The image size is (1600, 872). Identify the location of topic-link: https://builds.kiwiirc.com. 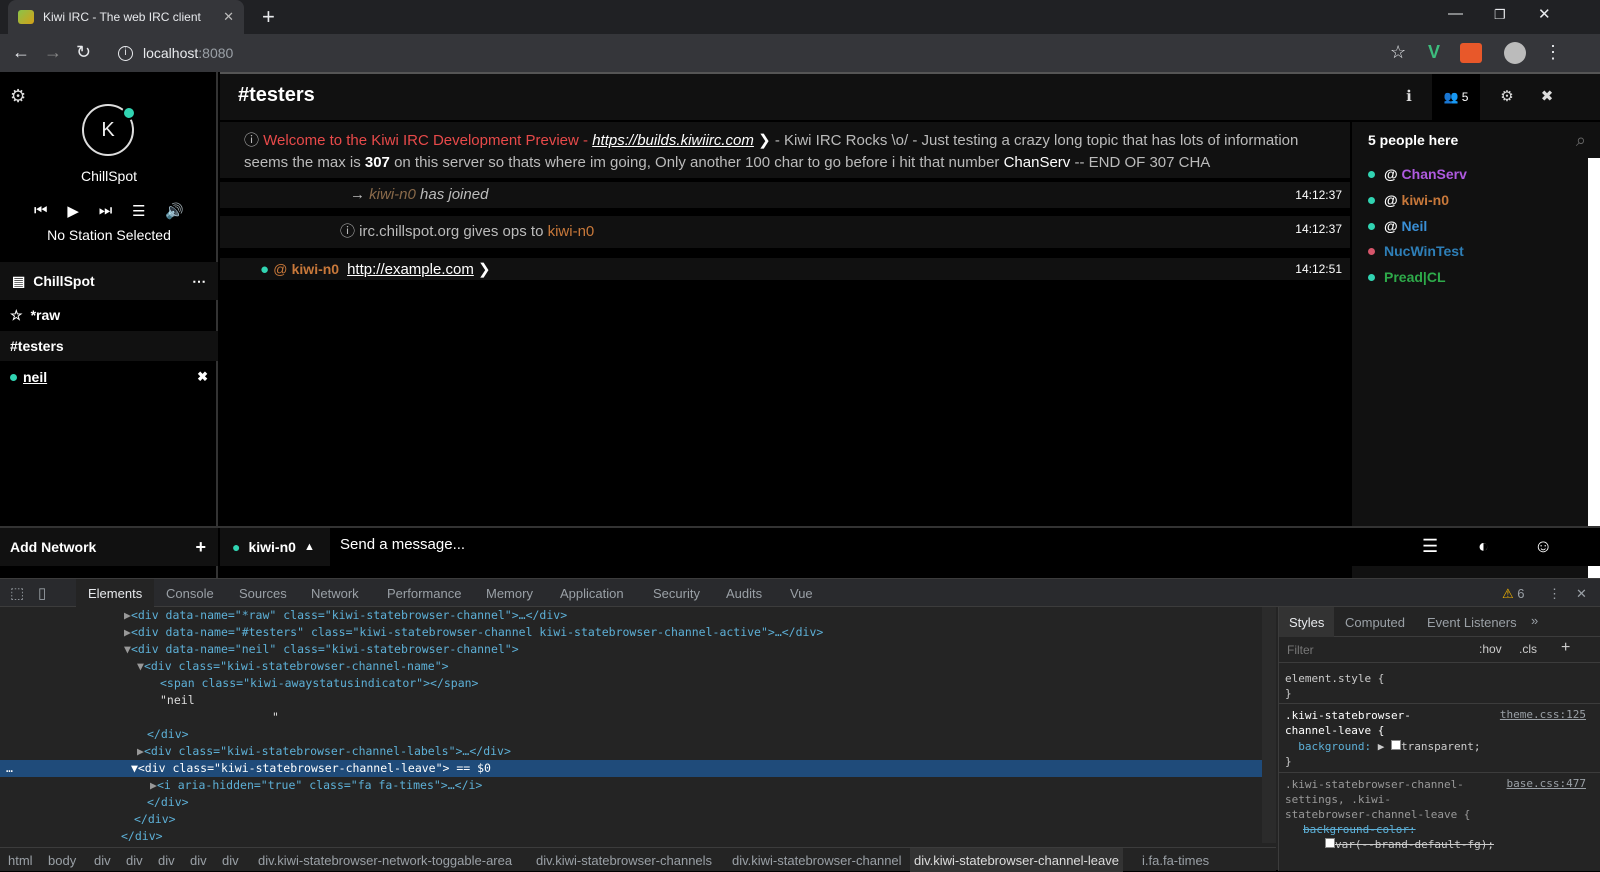
(673, 140).